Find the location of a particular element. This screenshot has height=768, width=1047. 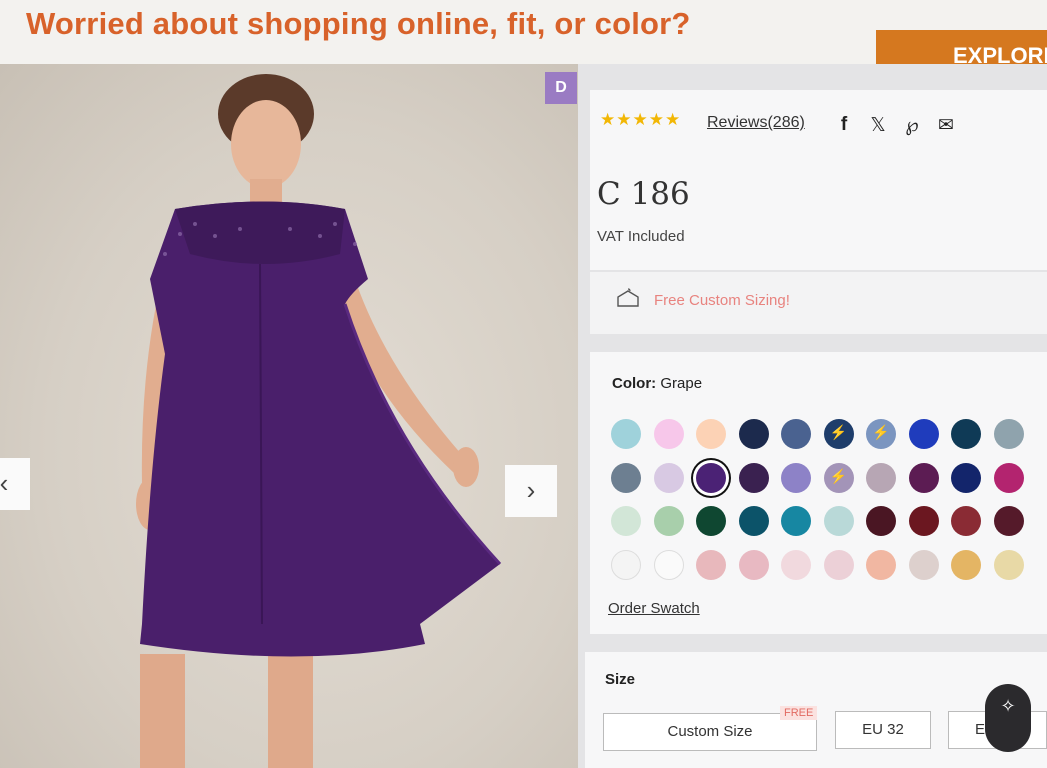

rating-stars: ★★★★★ is located at coordinates (641, 119).